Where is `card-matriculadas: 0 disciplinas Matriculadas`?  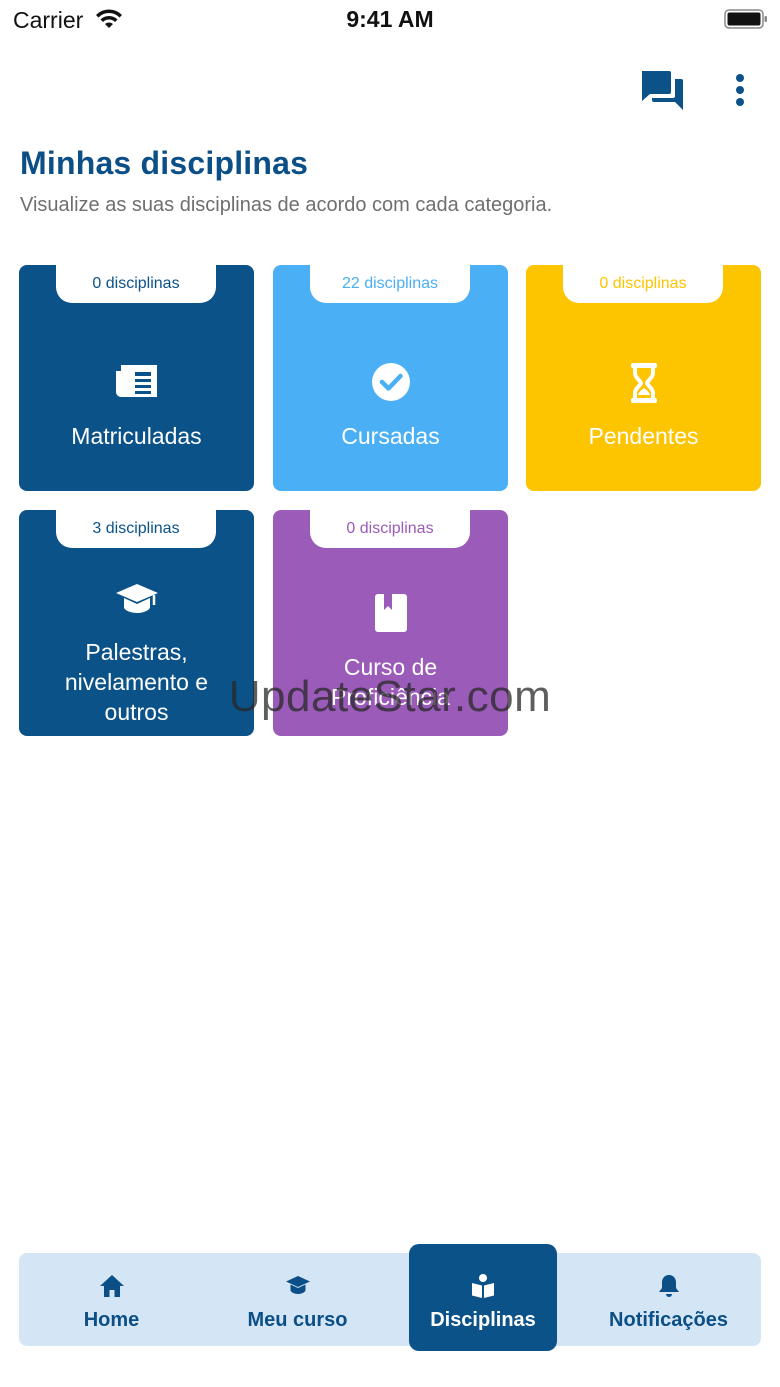 card-matriculadas: 0 disciplinas Matriculadas is located at coordinates (136, 378).